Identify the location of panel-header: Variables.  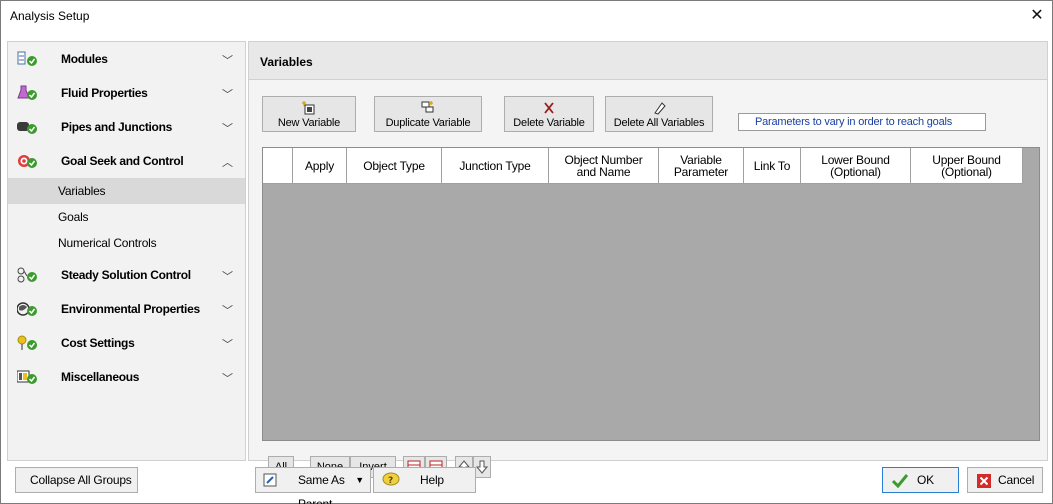
(648, 61).